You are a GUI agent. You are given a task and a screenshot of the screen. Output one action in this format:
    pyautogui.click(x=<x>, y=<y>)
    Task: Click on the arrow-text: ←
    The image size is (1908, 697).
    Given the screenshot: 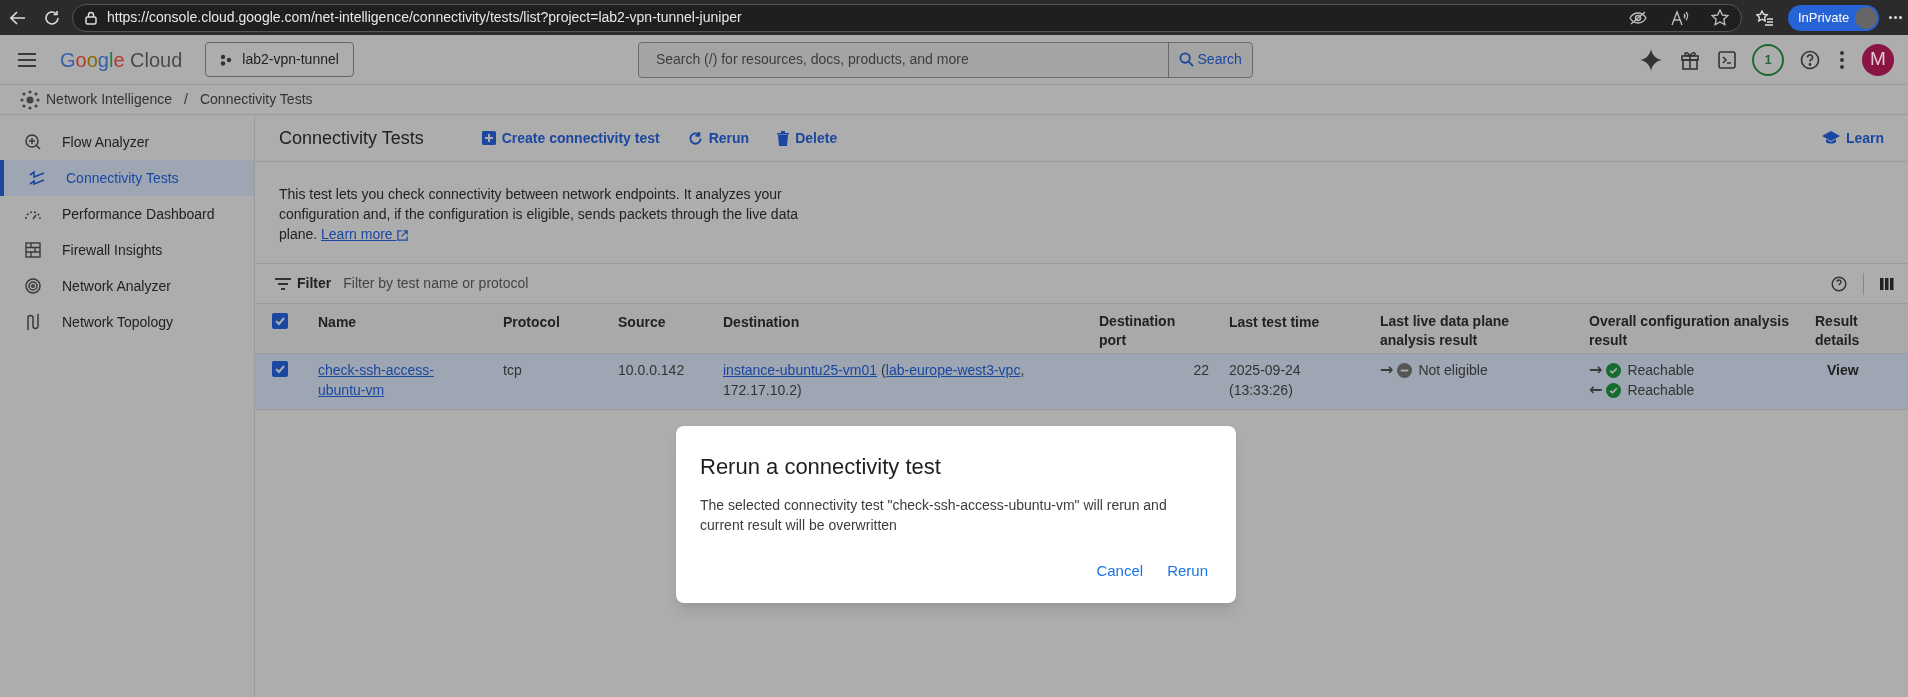 What is the action you would take?
    pyautogui.click(x=1596, y=390)
    